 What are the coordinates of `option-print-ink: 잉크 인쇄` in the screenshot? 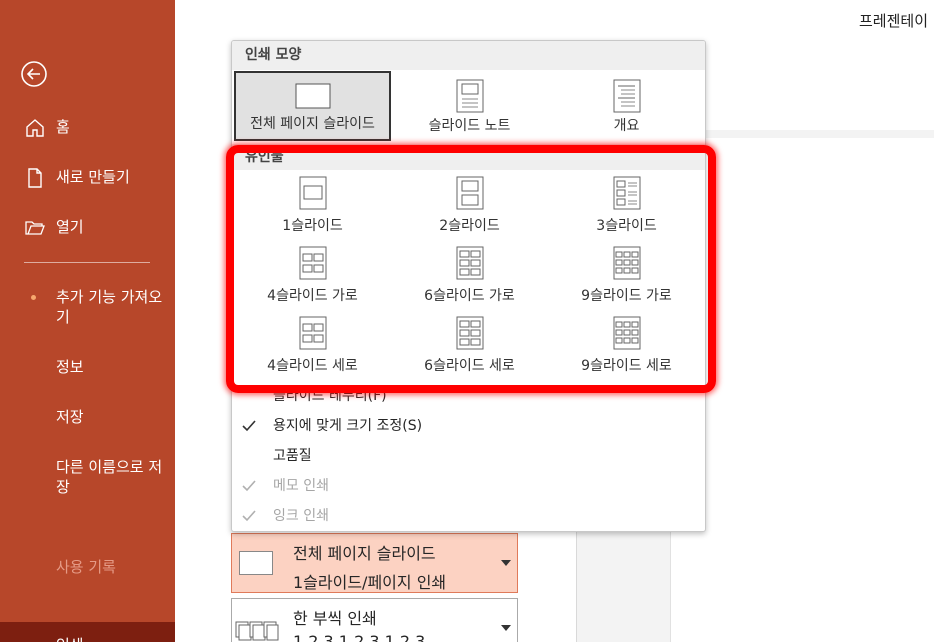 It's located at (468, 516).